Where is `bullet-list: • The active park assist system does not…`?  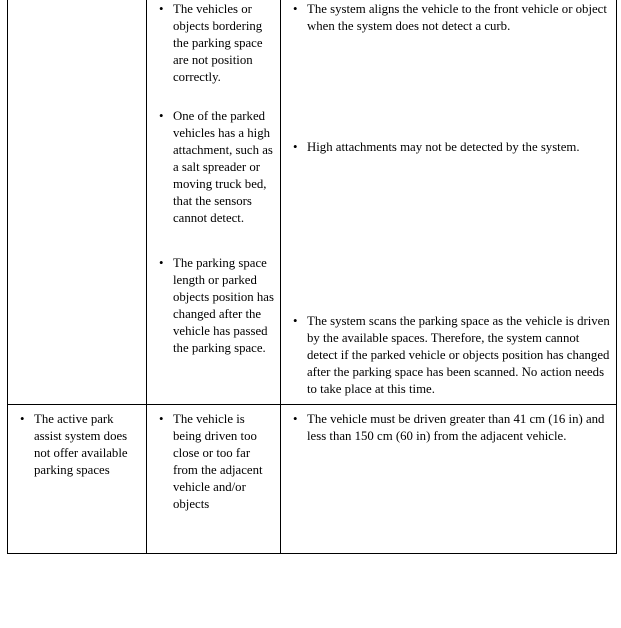 bullet-list: • The active park assist system does not… is located at coordinates (77, 445).